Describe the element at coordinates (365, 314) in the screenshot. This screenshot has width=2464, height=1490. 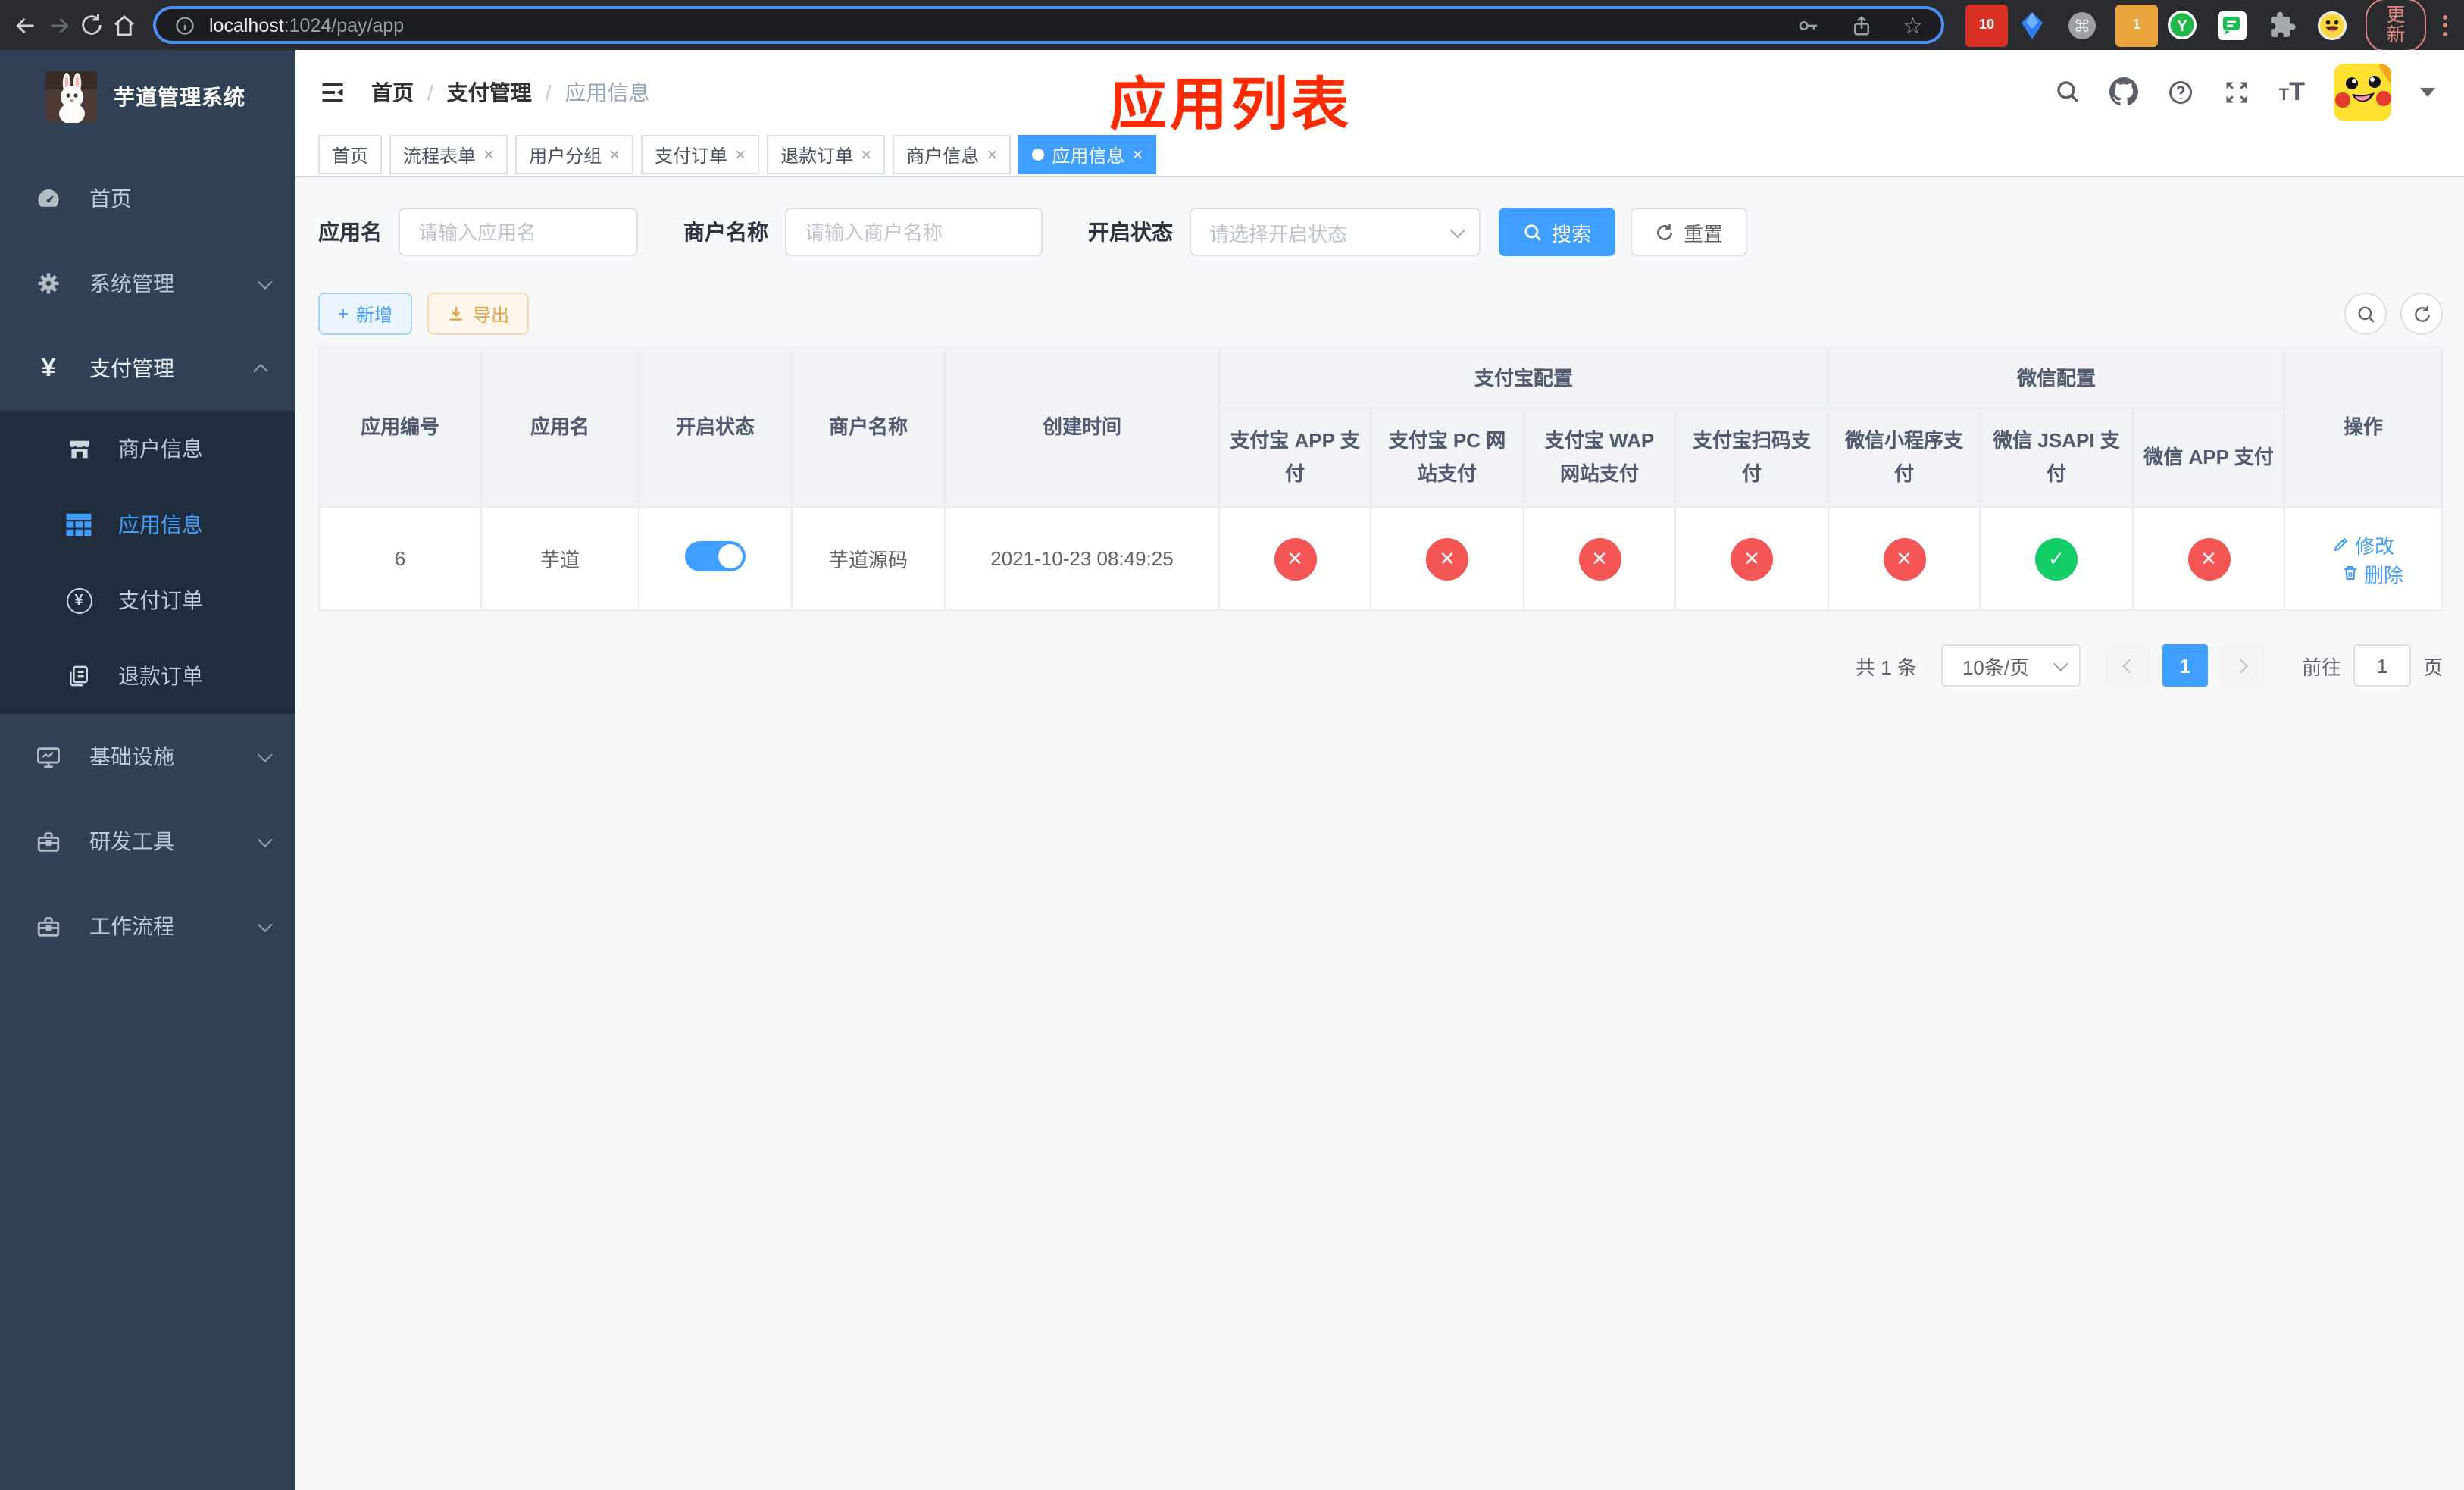
I see `add-button: + 新增` at that location.